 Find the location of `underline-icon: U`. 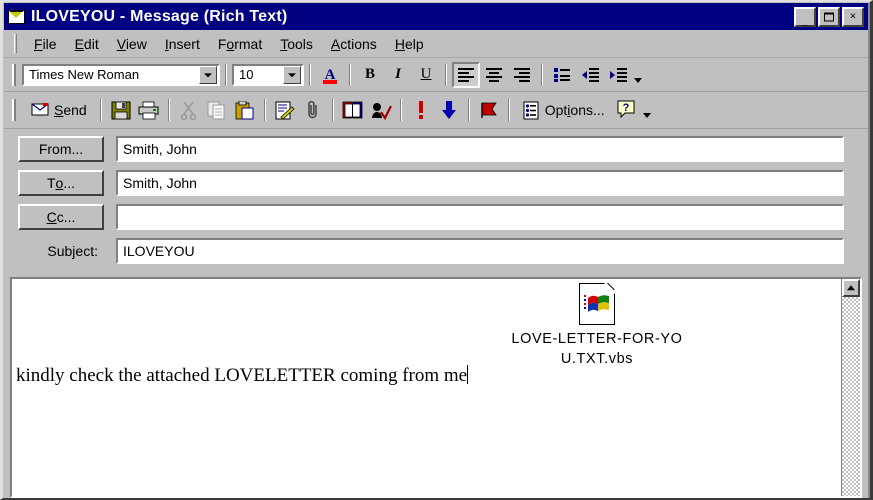

underline-icon: U is located at coordinates (426, 74).